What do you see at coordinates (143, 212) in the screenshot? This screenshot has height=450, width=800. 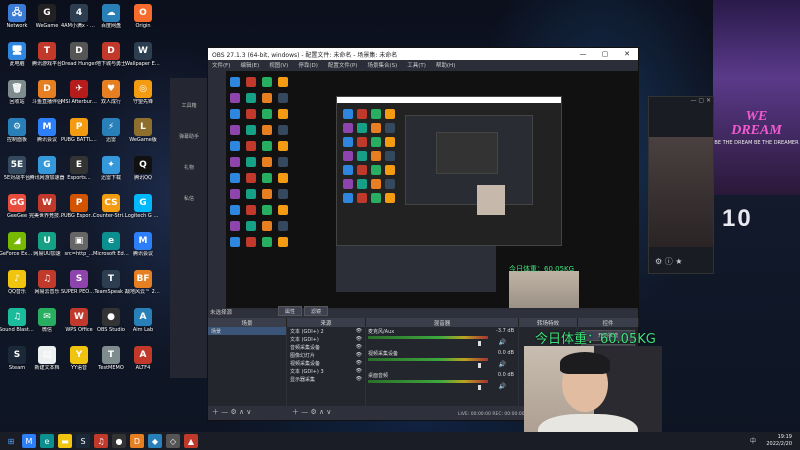 I see `desktop-shortcut: G Logitech G HUB` at bounding box center [143, 212].